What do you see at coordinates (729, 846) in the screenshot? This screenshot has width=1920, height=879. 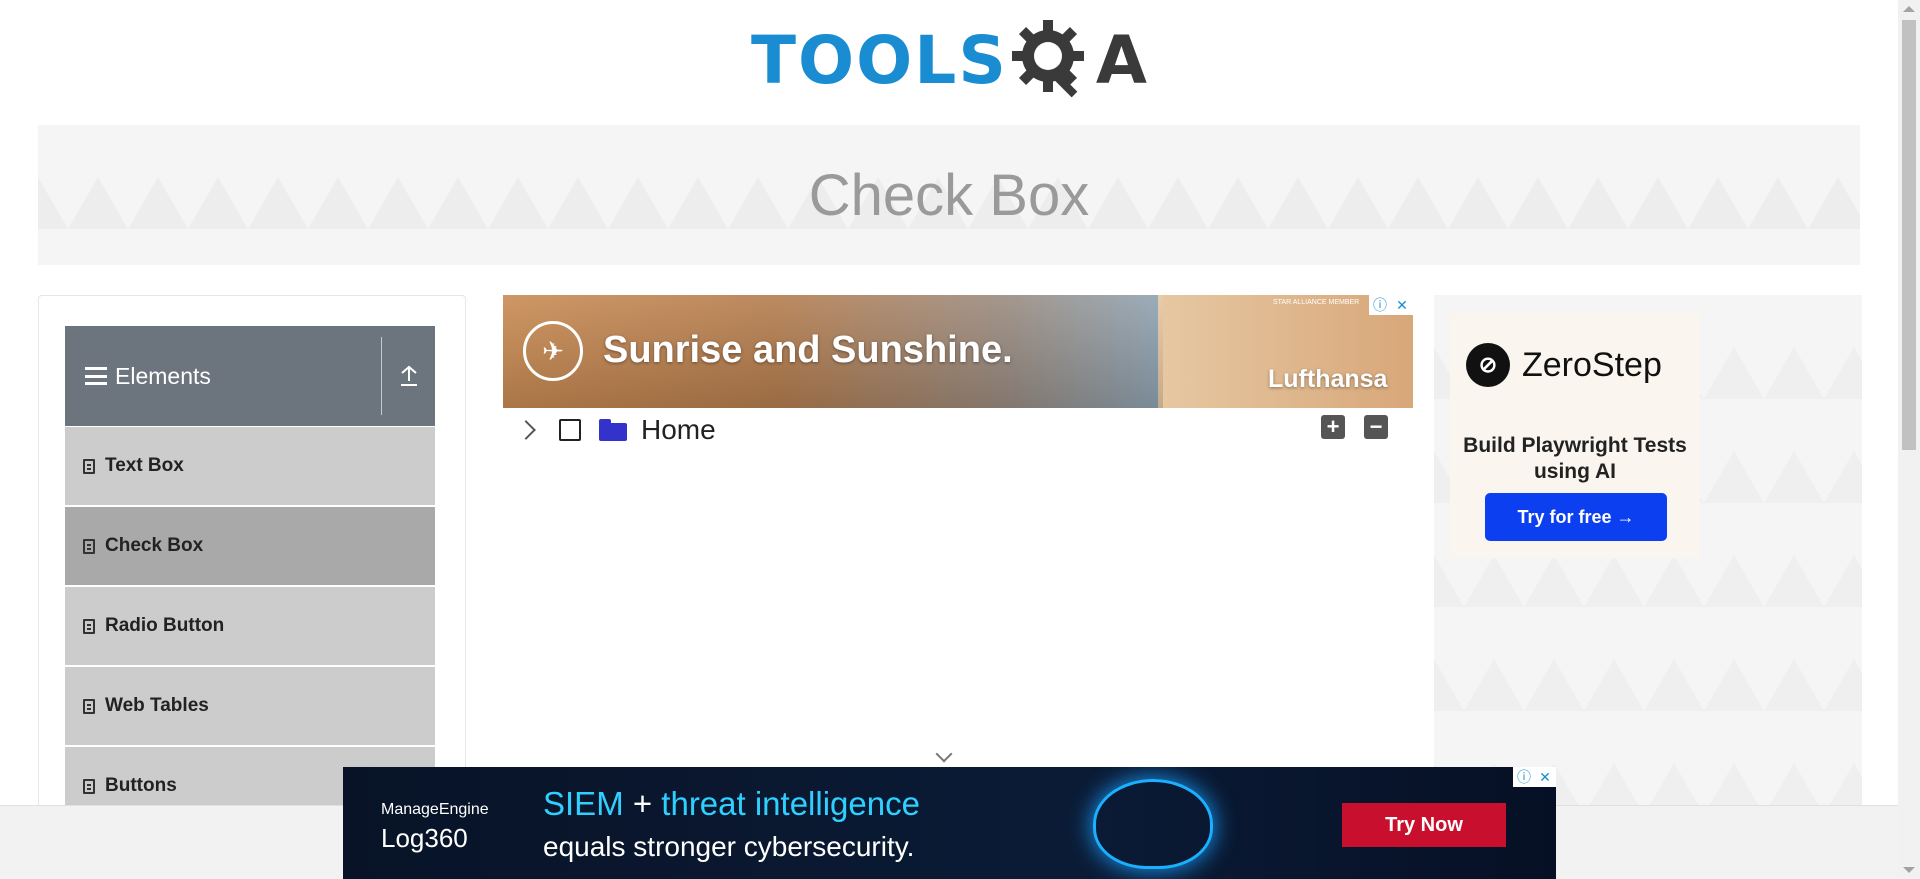 I see `bottom-ad-subline: equals stronger cybersecurity.` at bounding box center [729, 846].